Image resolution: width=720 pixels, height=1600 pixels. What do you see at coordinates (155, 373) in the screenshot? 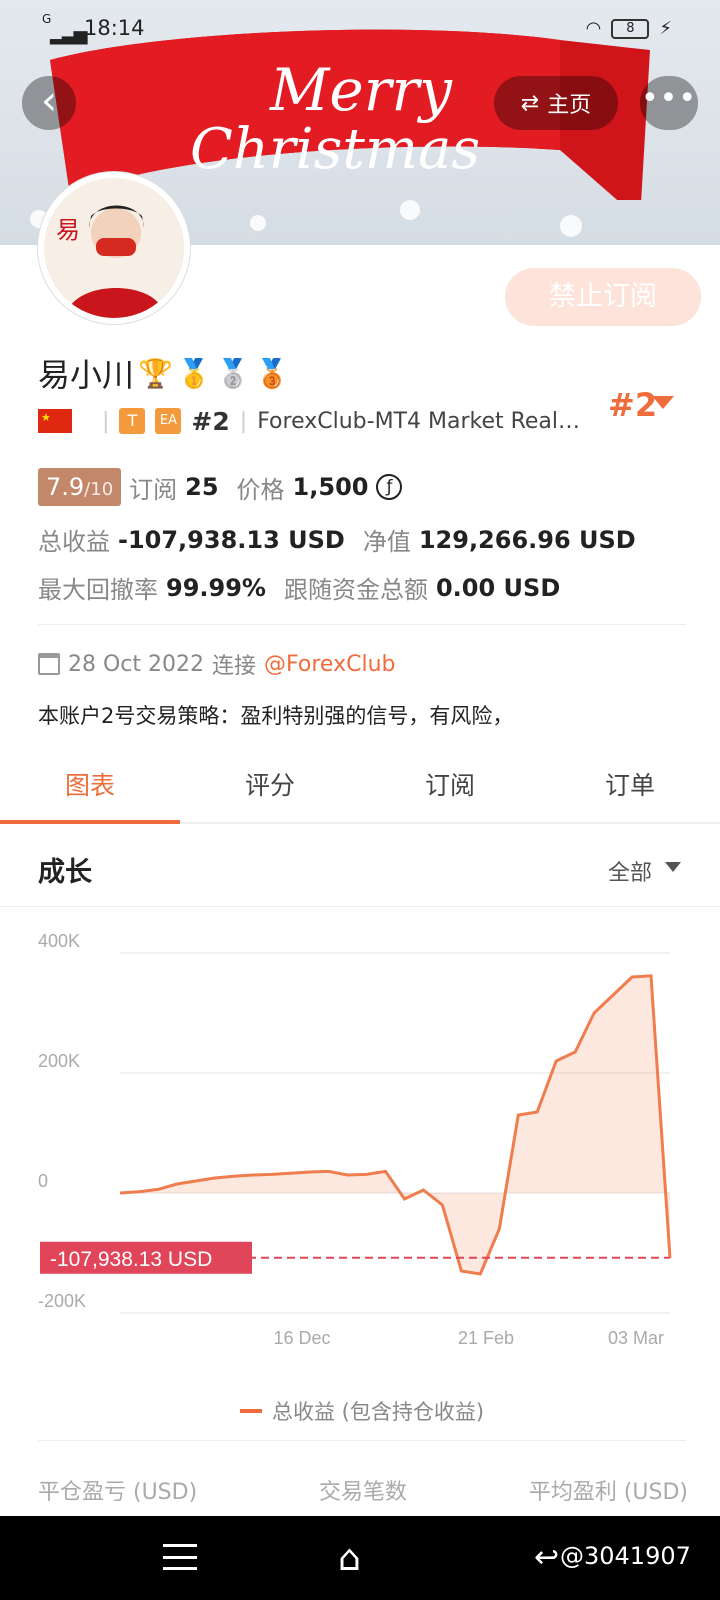
I see `trophy-icon: 🏆` at bounding box center [155, 373].